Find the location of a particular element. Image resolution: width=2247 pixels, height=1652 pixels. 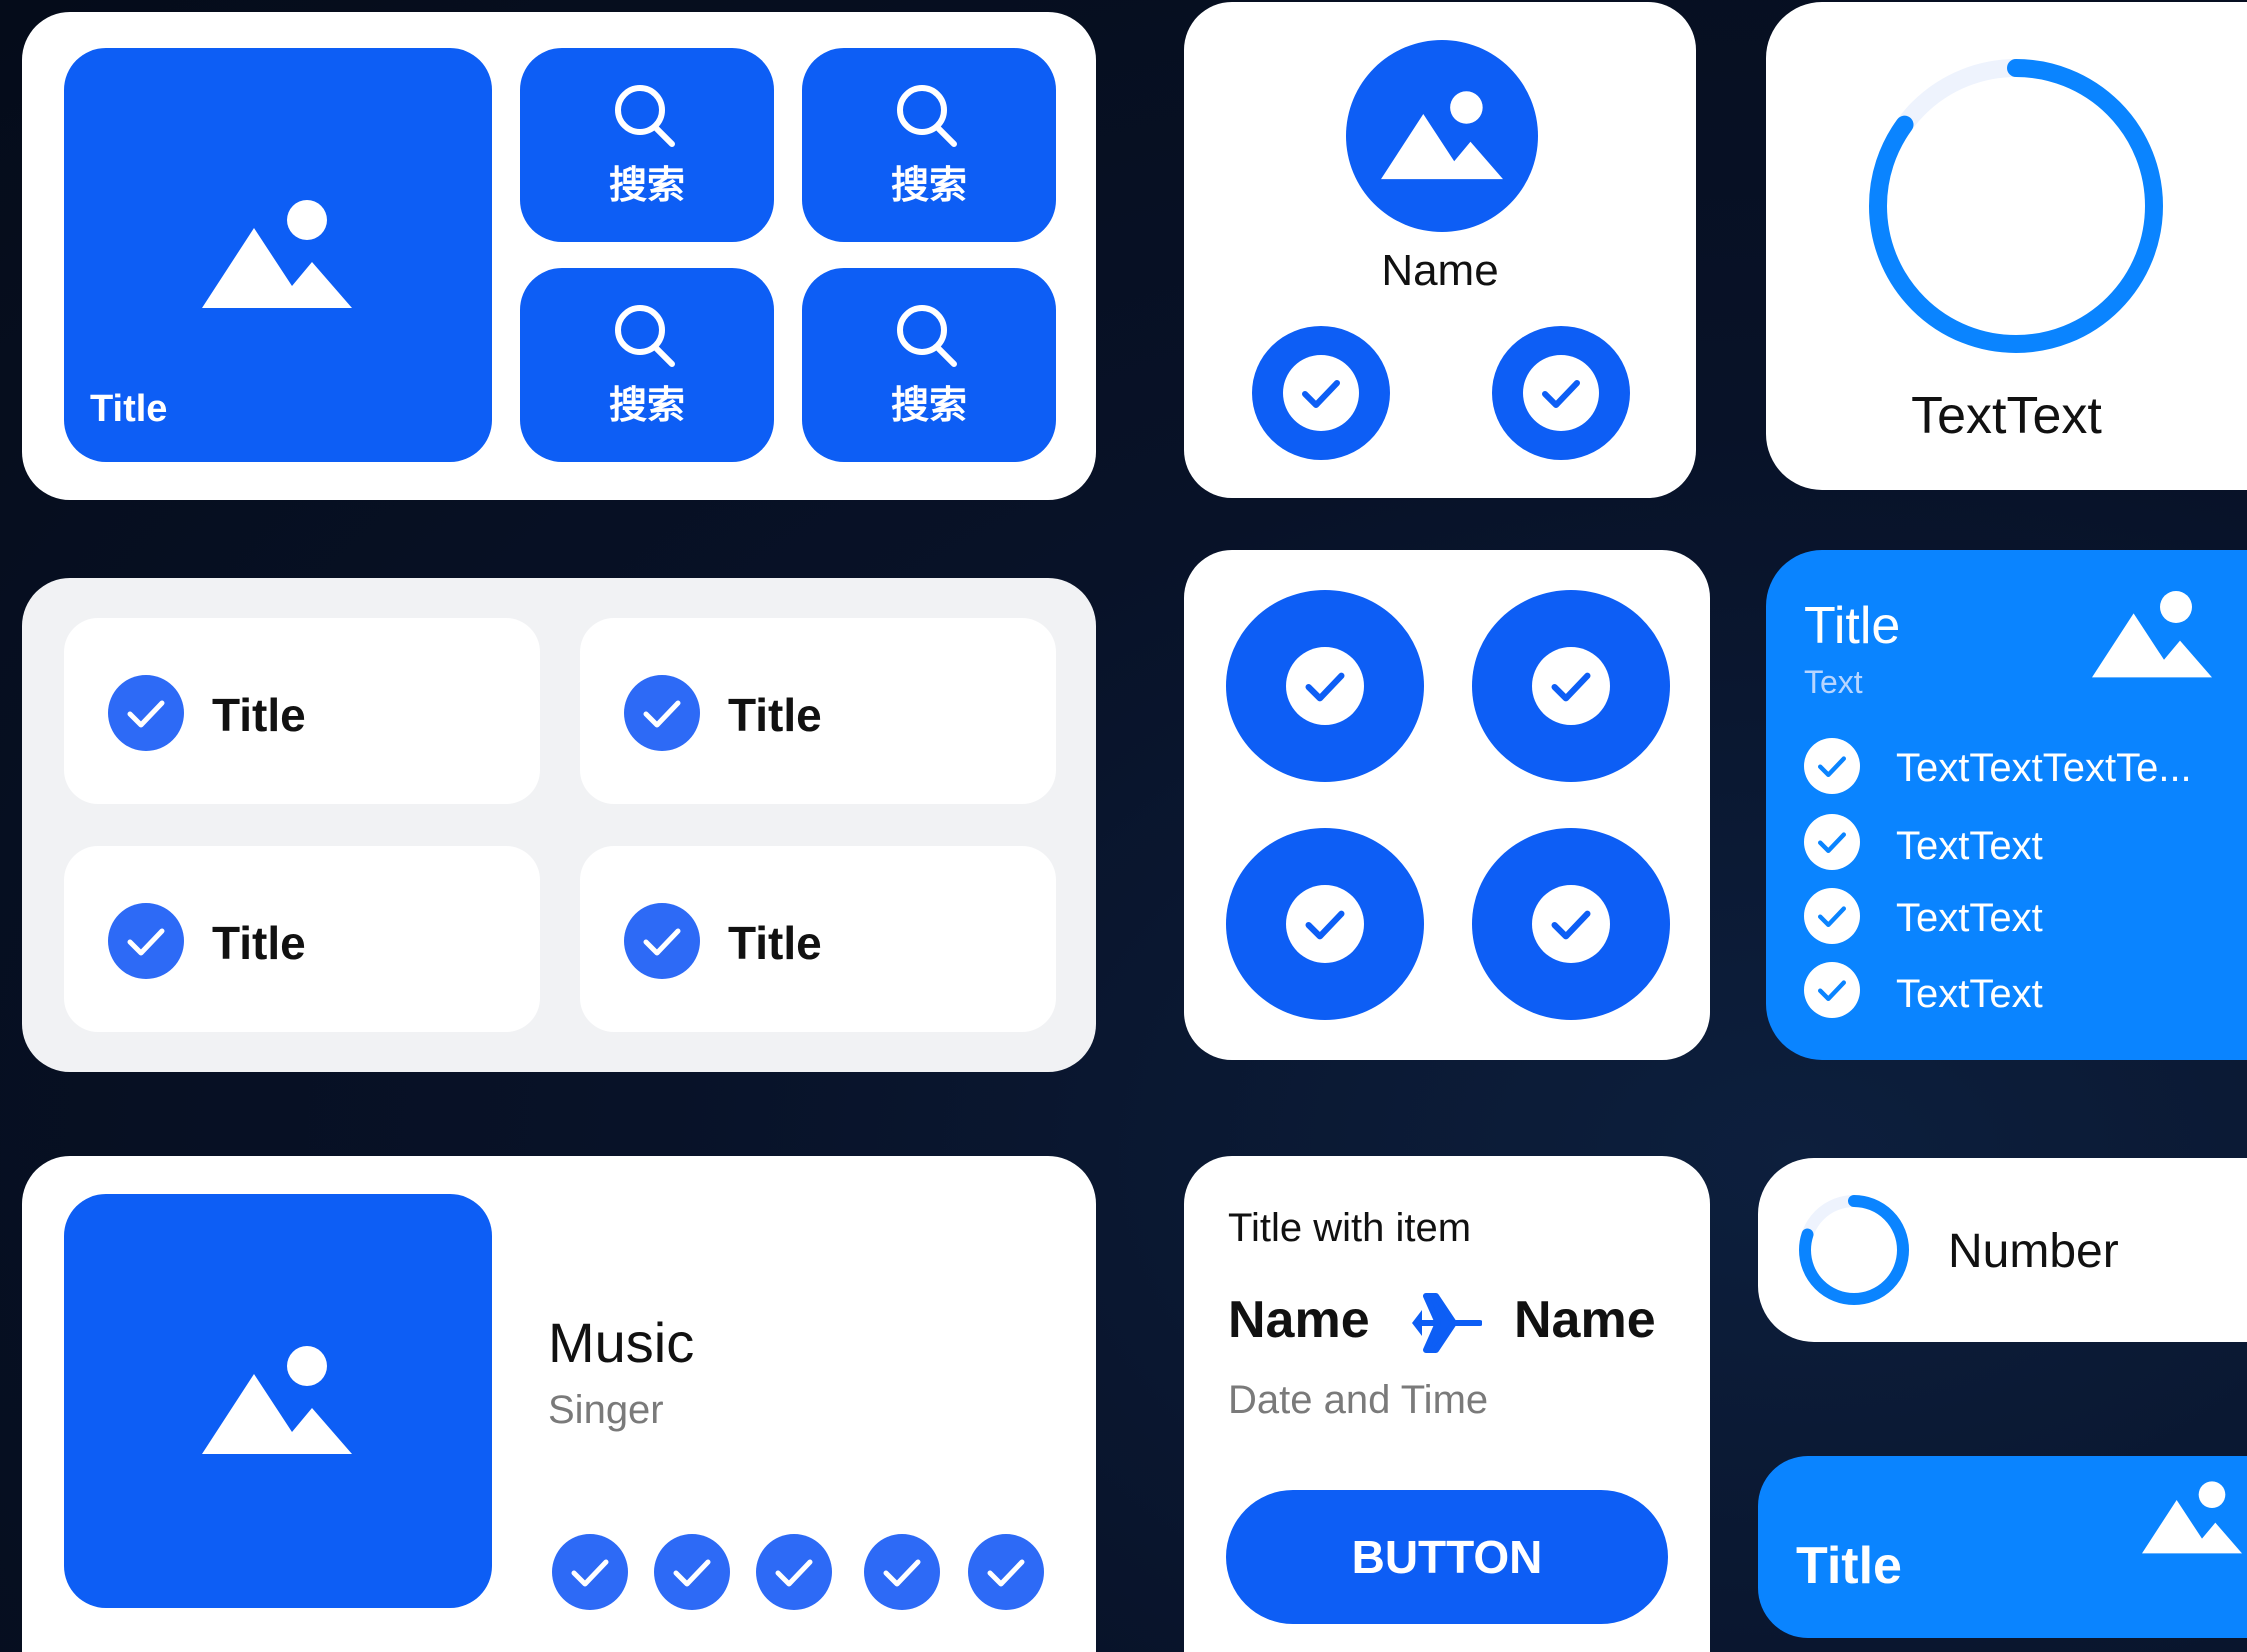

progress-ring is located at coordinates (2016, 206).